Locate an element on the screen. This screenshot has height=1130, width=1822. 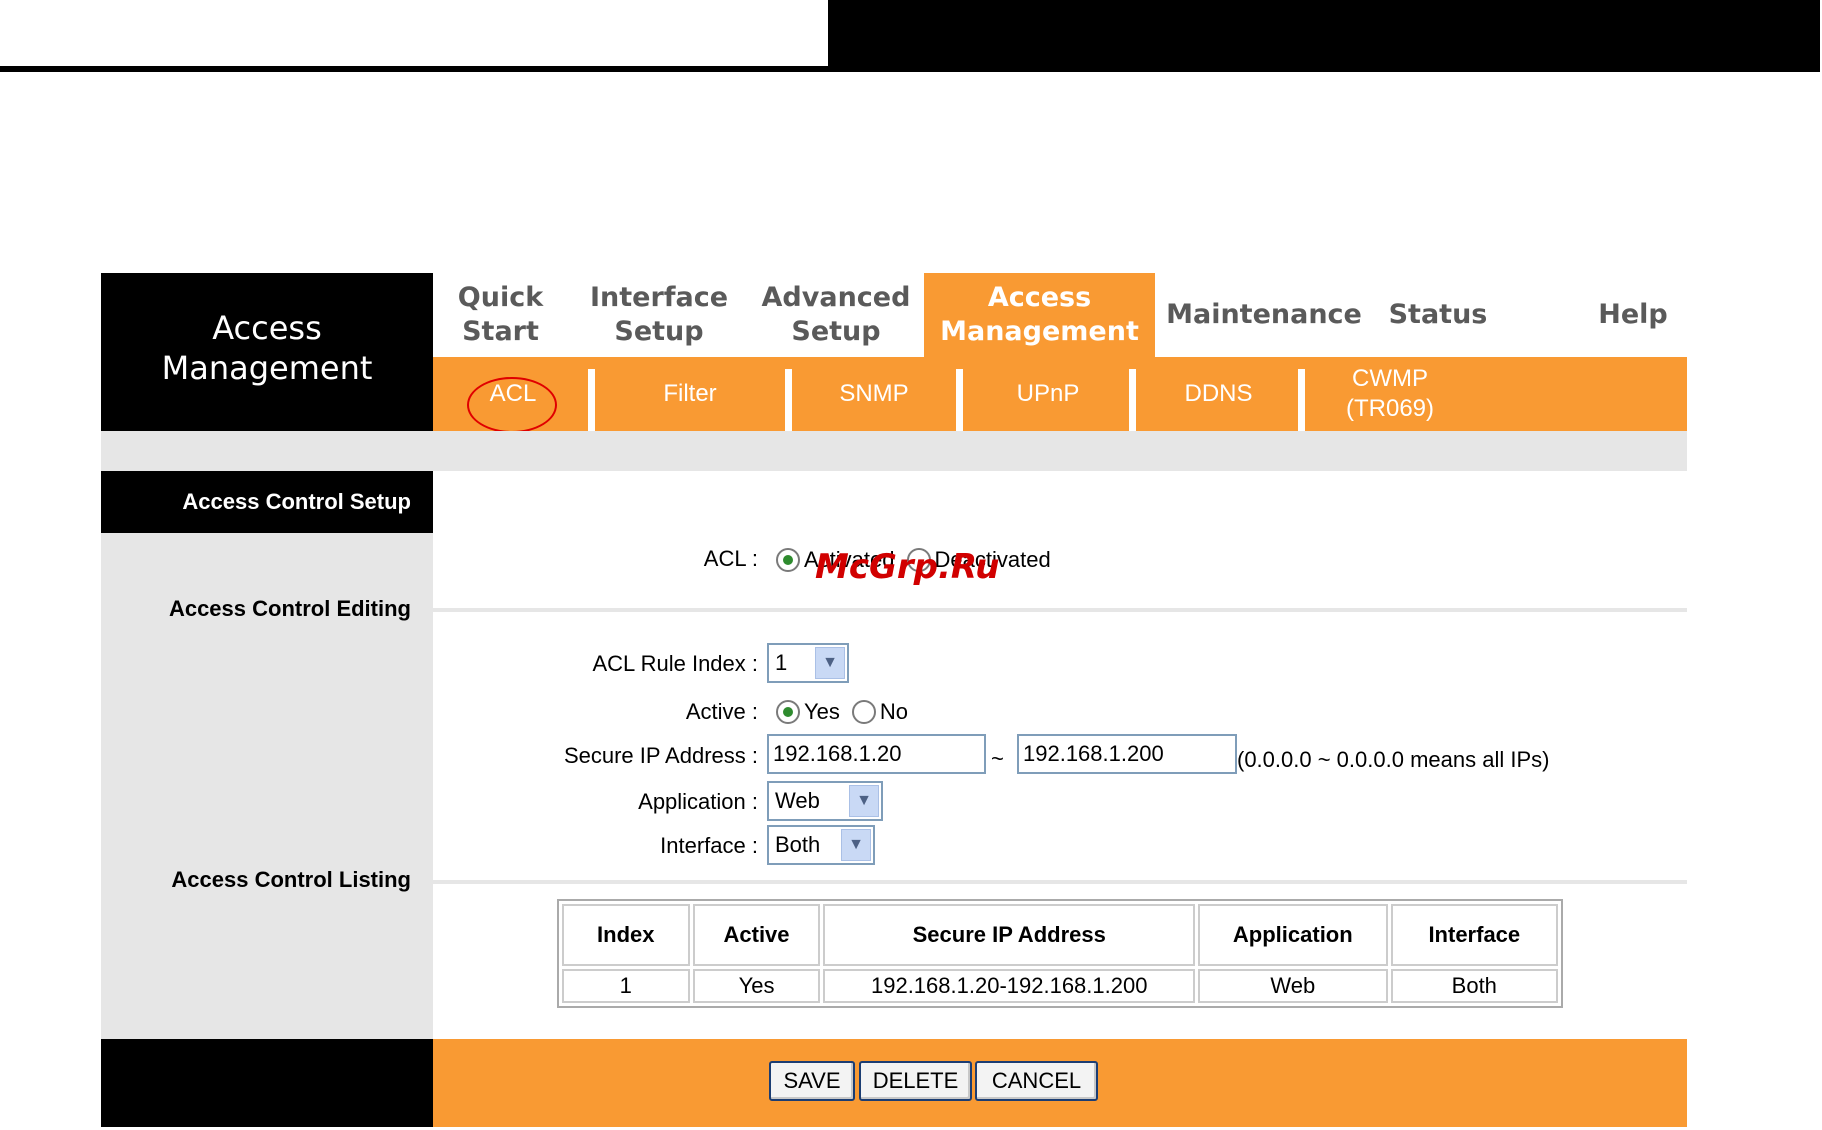
secure-ip-label: Secure IP Address : is located at coordinates (660, 755).